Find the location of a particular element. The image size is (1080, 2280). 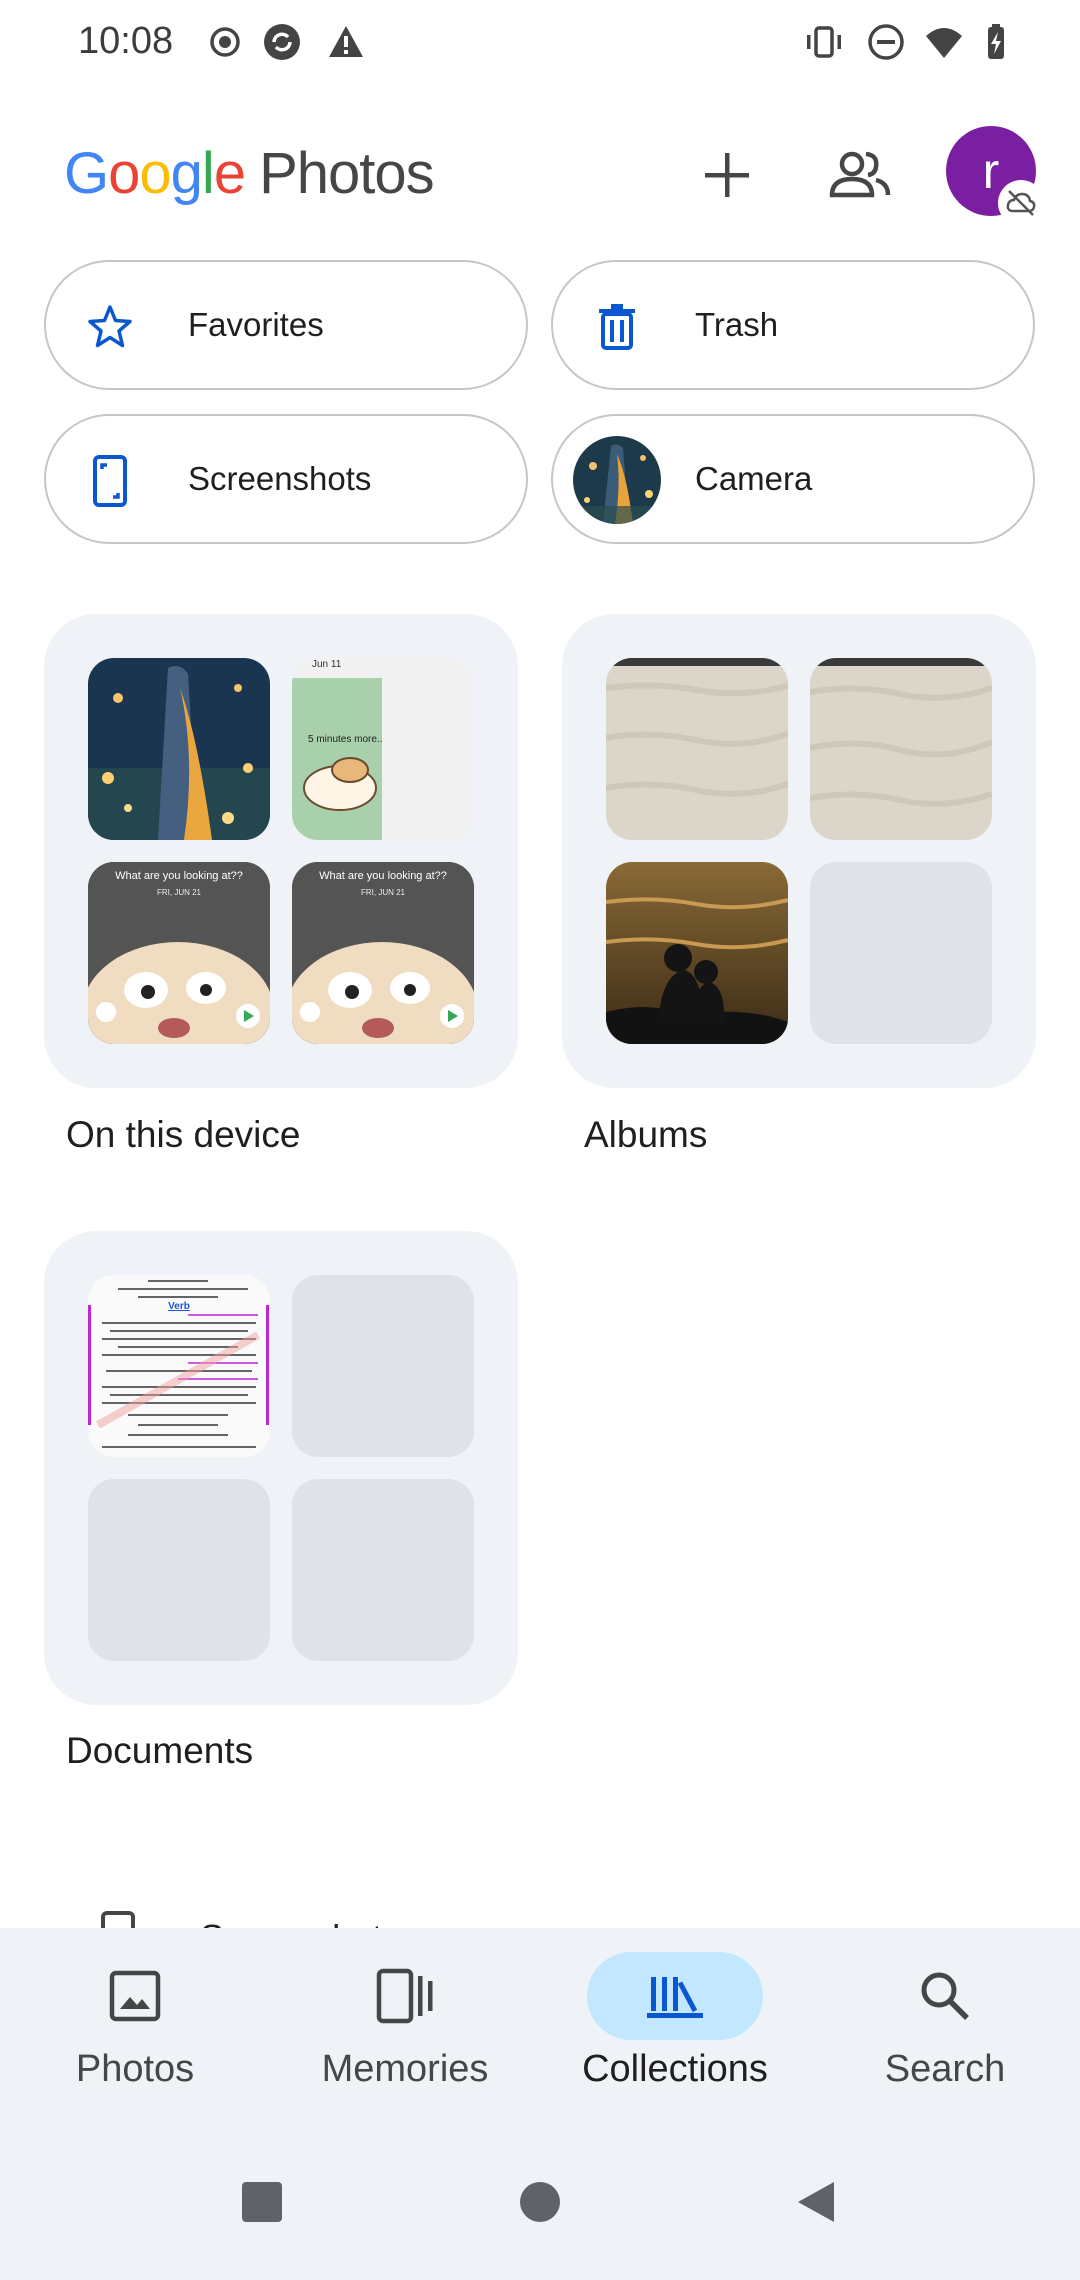

product-name: Photos is located at coordinates (347, 173).